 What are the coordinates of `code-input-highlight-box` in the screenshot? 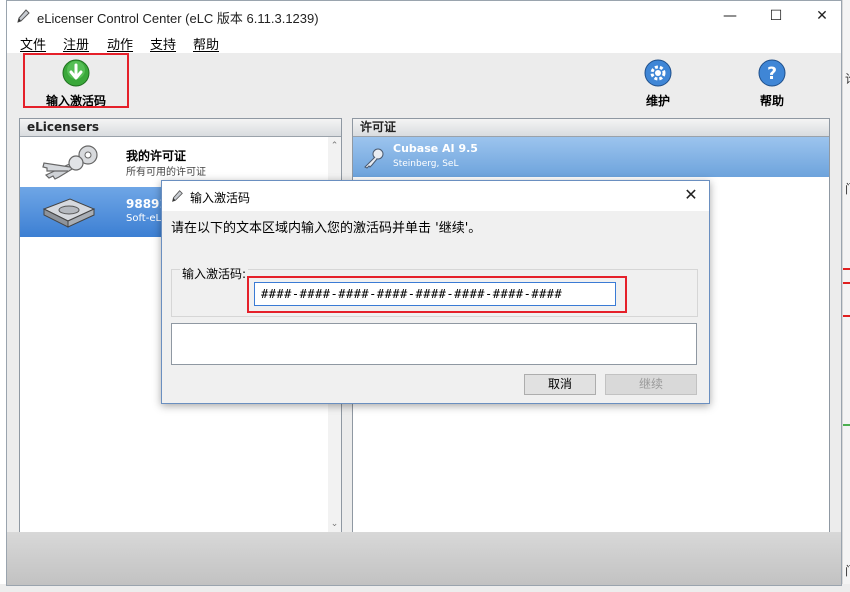 It's located at (437, 294).